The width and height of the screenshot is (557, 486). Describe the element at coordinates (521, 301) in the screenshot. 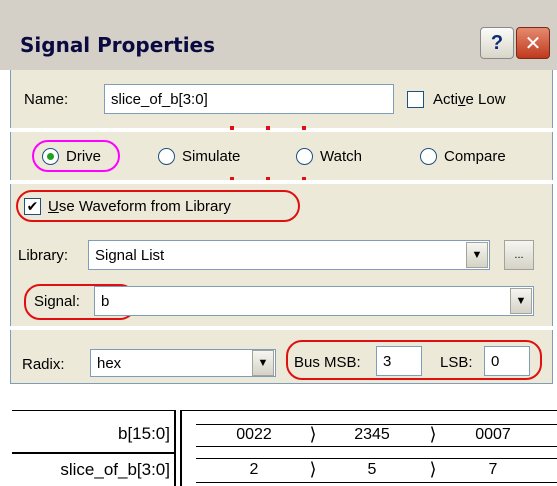

I see `signal-dropdown-button: ▼` at that location.